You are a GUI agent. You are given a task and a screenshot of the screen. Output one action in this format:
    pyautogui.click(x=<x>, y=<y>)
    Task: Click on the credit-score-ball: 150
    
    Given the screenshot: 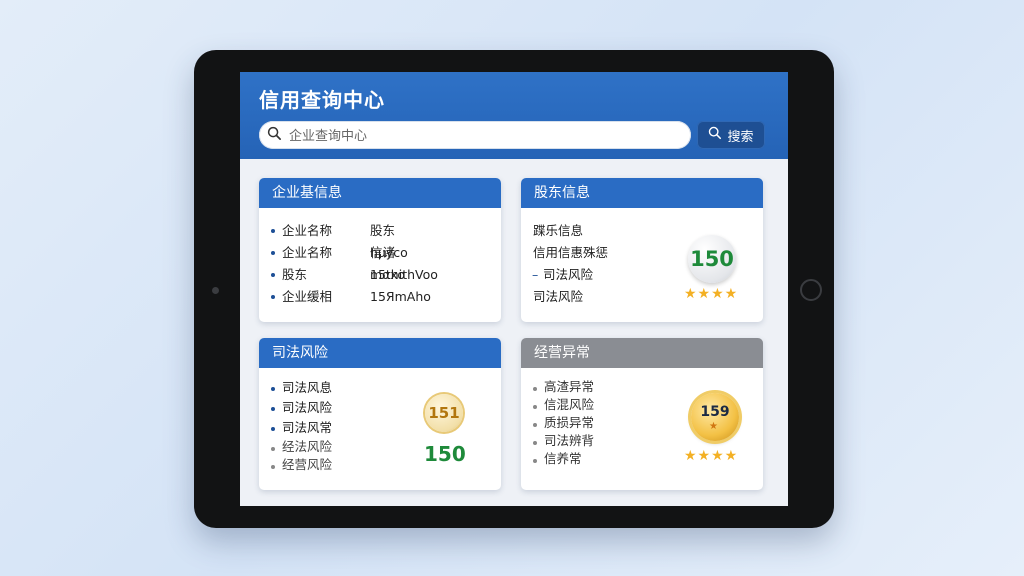 What is the action you would take?
    pyautogui.click(x=712, y=259)
    